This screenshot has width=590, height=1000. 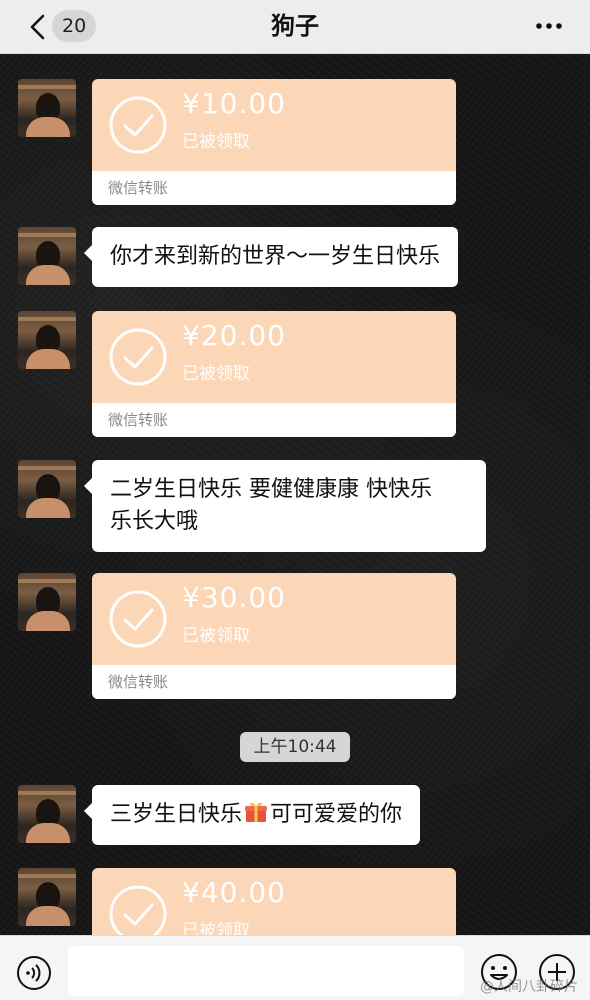 I want to click on input-bar: @人间八卦碎片, so click(x=295, y=967).